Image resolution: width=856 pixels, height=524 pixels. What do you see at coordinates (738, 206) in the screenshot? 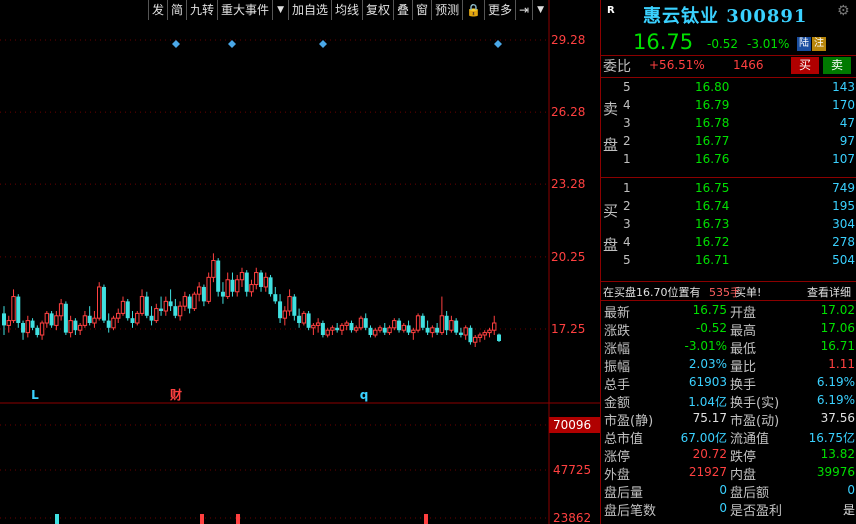
I see `buy-order-row: 2 16.74 195` at bounding box center [738, 206].